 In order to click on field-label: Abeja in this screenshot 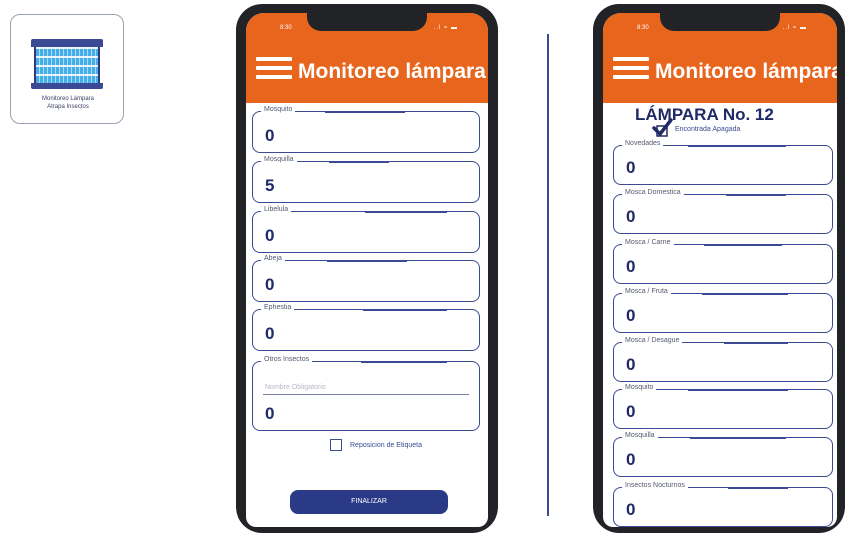, I will do `click(273, 258)`.